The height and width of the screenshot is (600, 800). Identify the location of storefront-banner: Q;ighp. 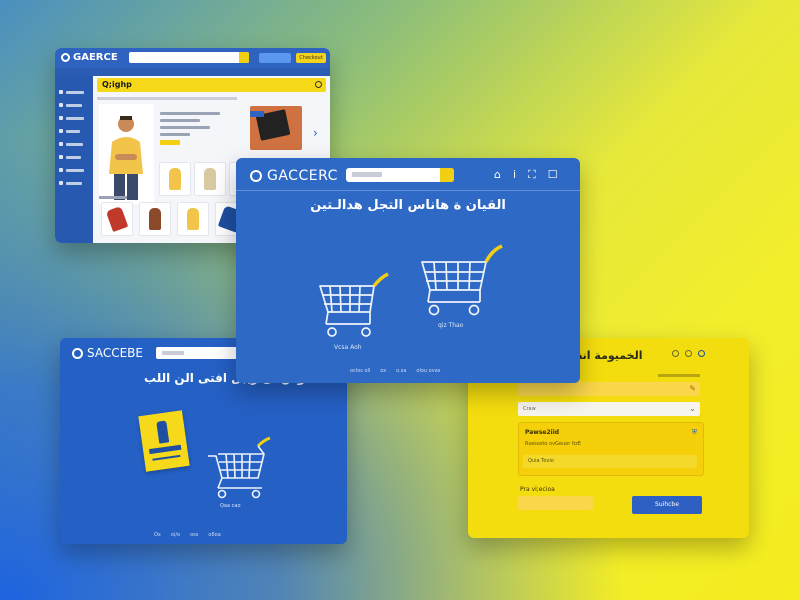
(211, 85).